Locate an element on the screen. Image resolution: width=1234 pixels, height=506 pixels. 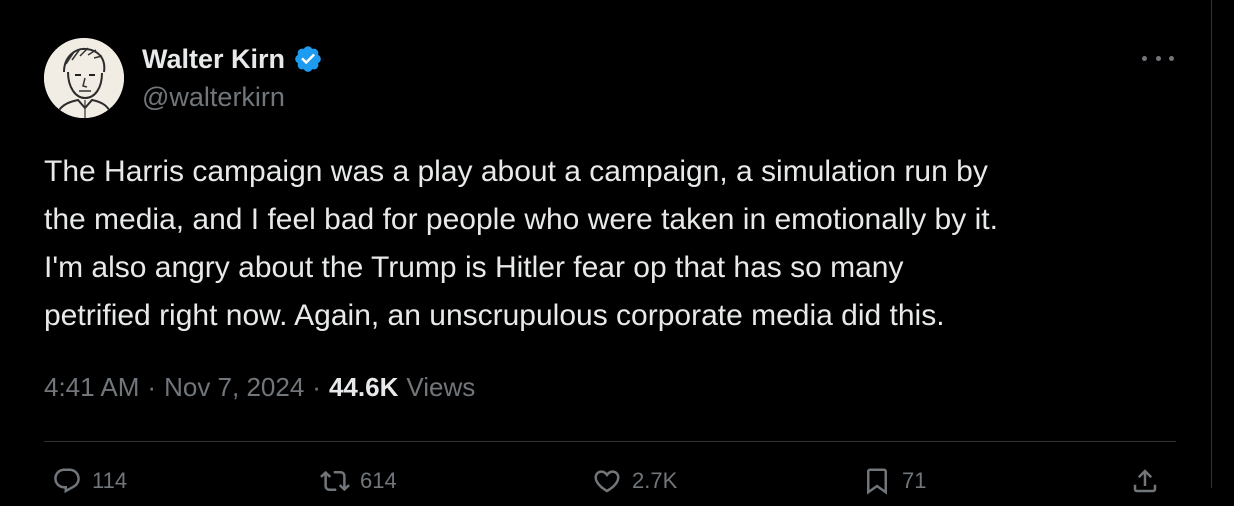
action-bar: 114 614 2.7K 71 is located at coordinates (610, 486).